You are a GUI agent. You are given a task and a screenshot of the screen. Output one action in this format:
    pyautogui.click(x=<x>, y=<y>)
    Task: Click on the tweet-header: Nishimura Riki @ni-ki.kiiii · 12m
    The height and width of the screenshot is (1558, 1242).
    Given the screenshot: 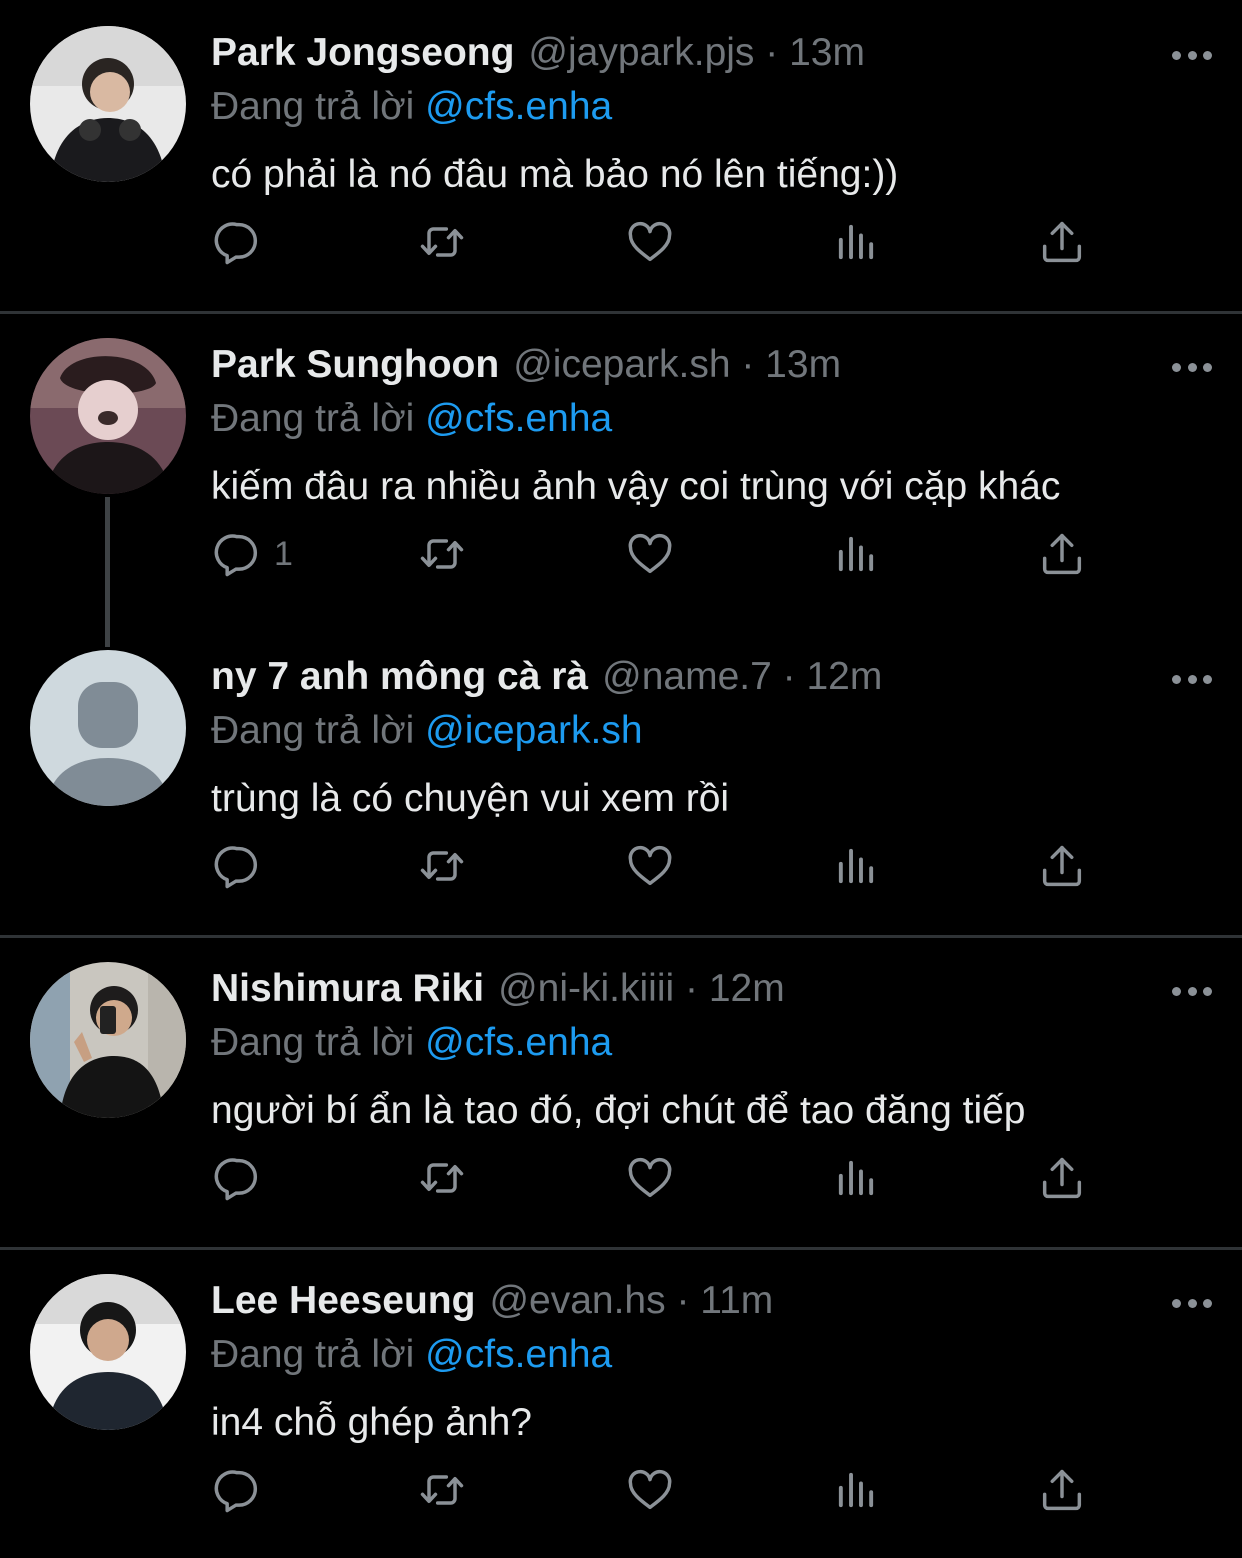 What is the action you would take?
    pyautogui.click(x=498, y=989)
    